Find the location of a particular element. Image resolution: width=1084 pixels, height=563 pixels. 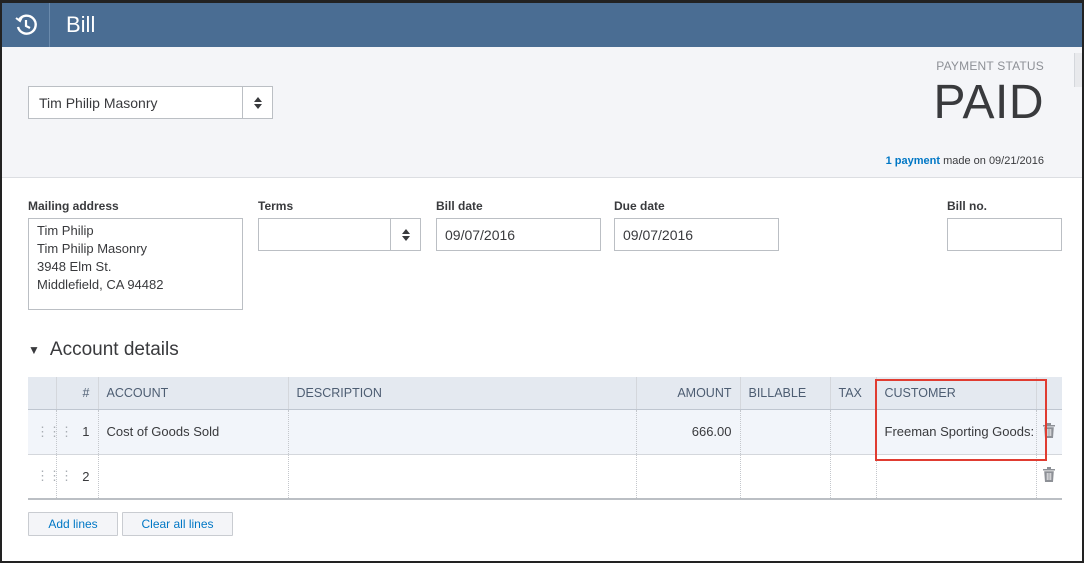

payment-status-value: PAID is located at coordinates (988, 102).